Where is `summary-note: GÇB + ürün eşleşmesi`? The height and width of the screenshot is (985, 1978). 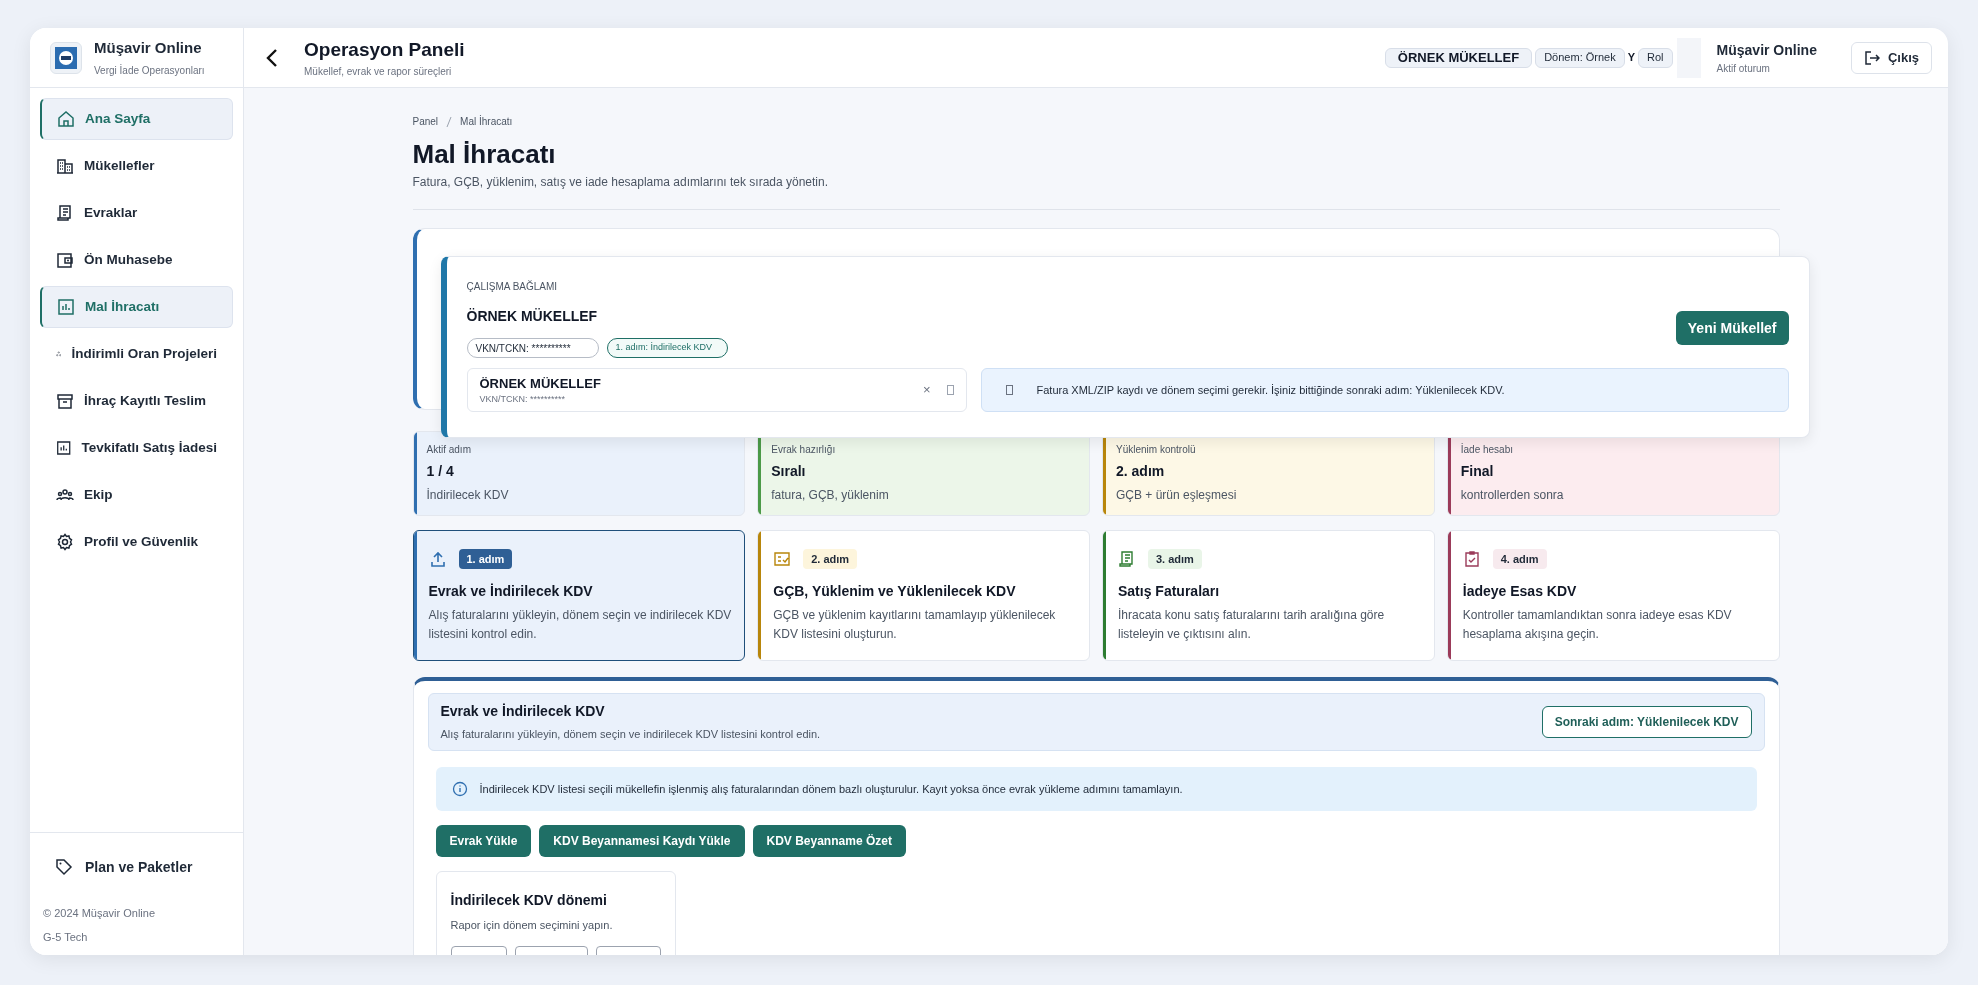
summary-note: GÇB + ürün eşleşmesi is located at coordinates (1176, 495).